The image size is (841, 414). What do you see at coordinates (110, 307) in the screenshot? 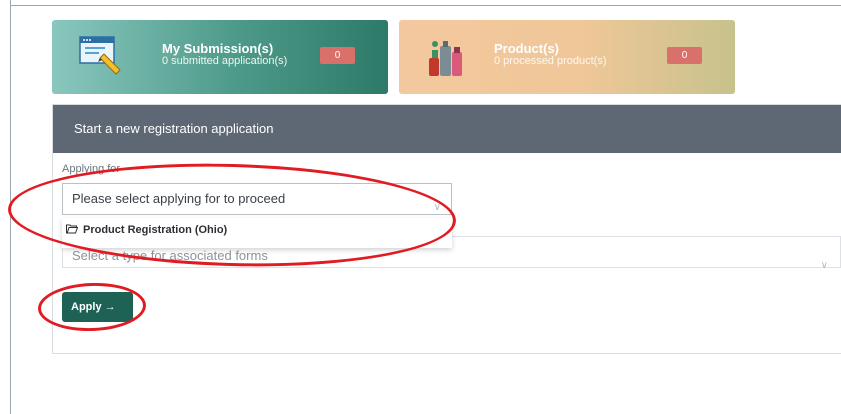
I see `arrow-right-icon: →` at bounding box center [110, 307].